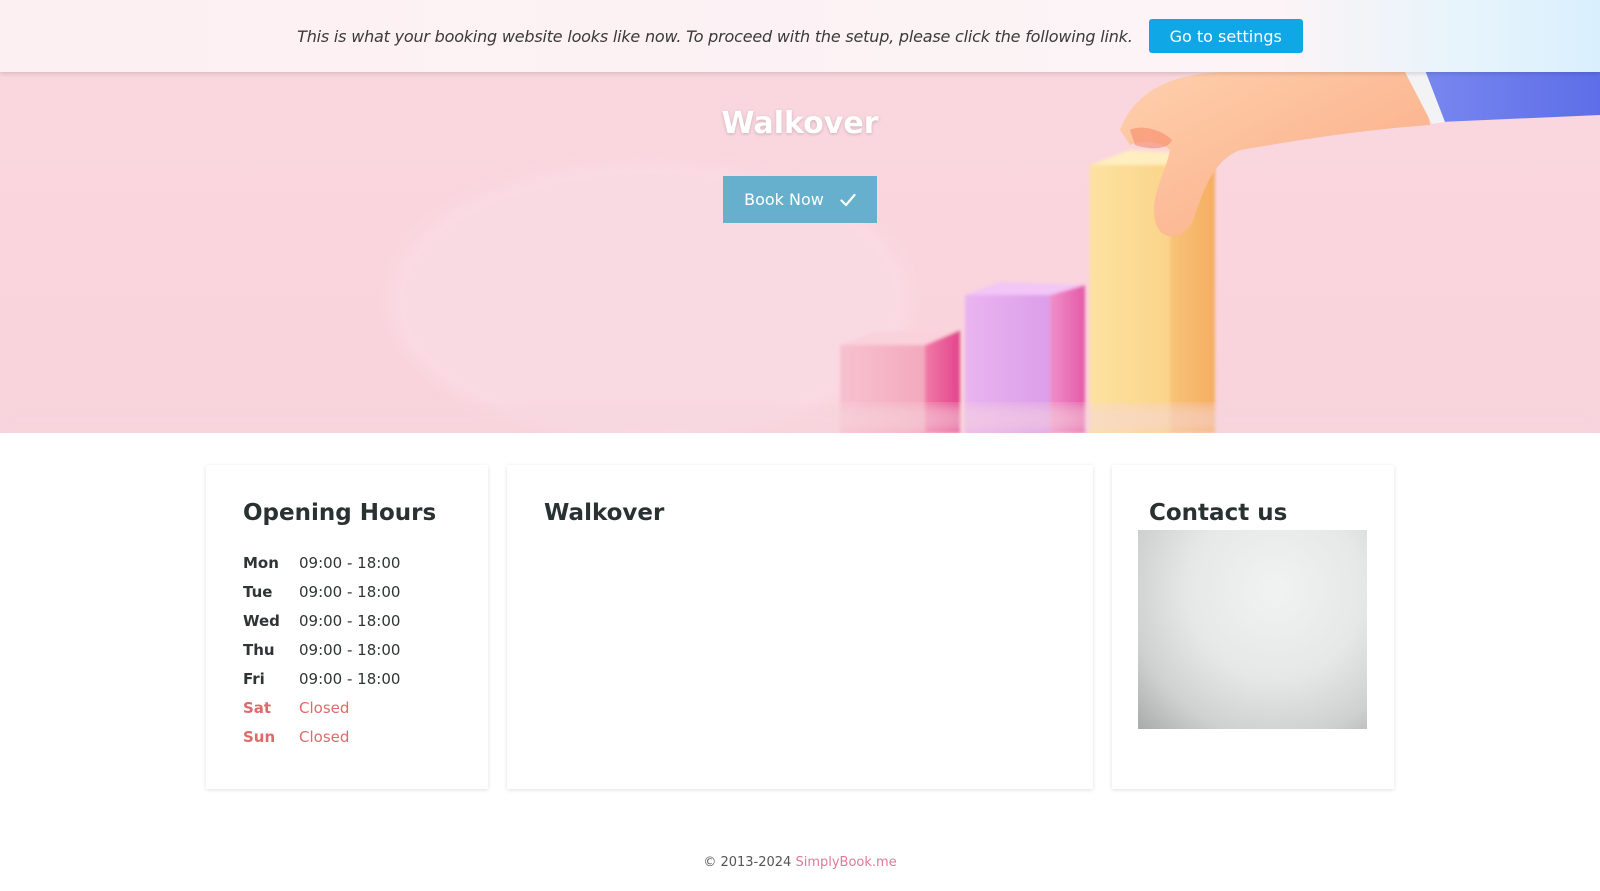 The height and width of the screenshot is (891, 1600). Describe the element at coordinates (254, 678) in the screenshot. I see `hours-day: Fri` at that location.